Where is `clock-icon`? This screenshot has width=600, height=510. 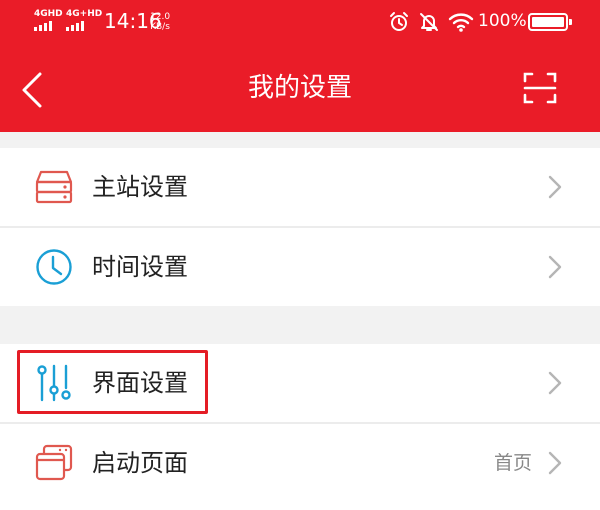 clock-icon is located at coordinates (54, 267).